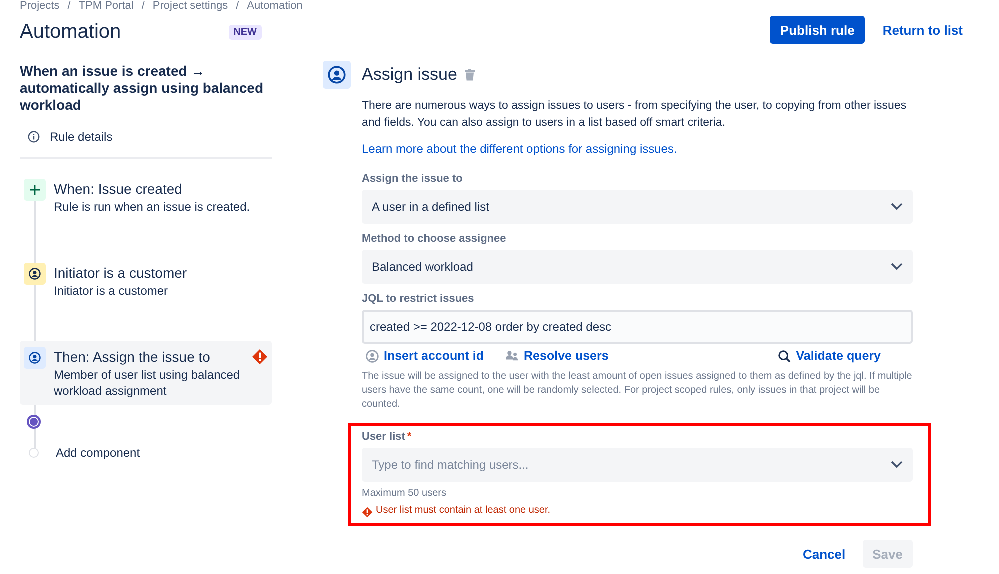 This screenshot has width=999, height=574. I want to click on breadcrumb-link: Automation, so click(275, 6).